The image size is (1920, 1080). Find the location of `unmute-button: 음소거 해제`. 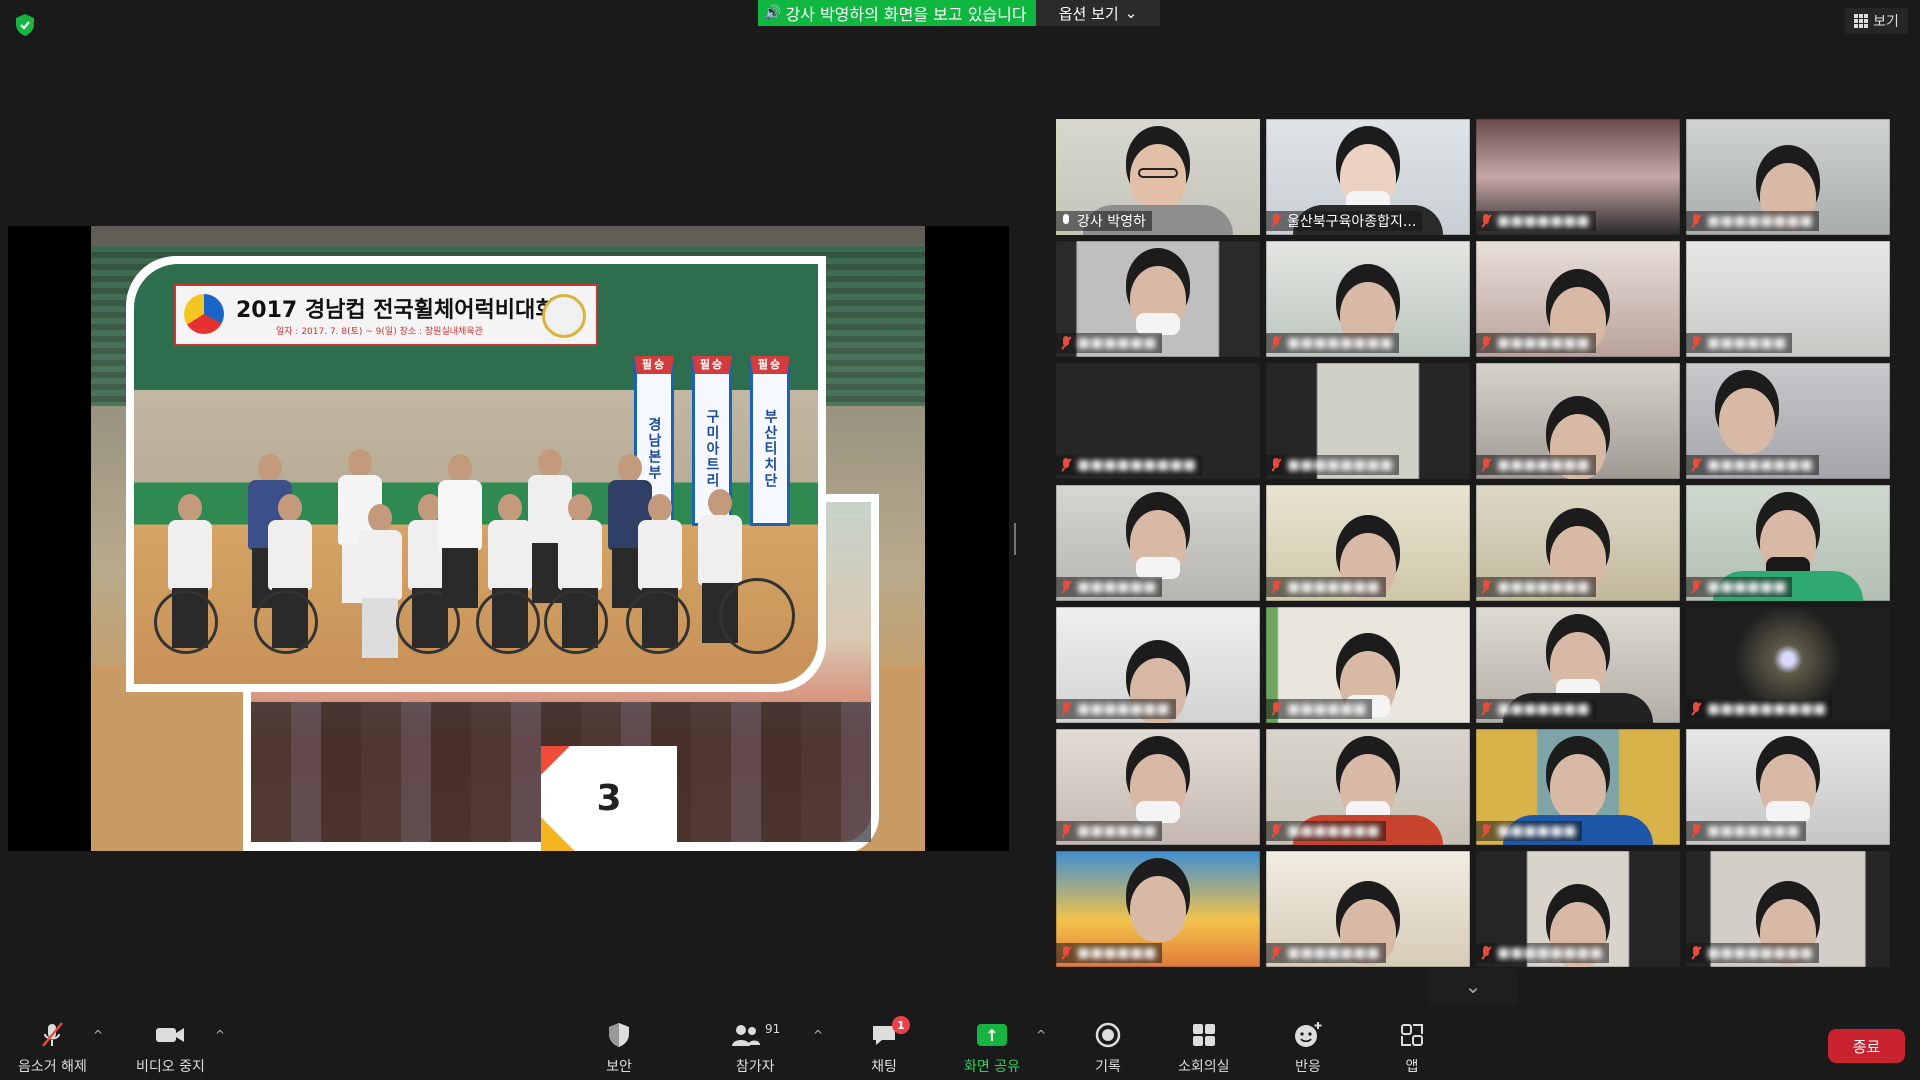

unmute-button: 음소거 해제 is located at coordinates (52, 1047).